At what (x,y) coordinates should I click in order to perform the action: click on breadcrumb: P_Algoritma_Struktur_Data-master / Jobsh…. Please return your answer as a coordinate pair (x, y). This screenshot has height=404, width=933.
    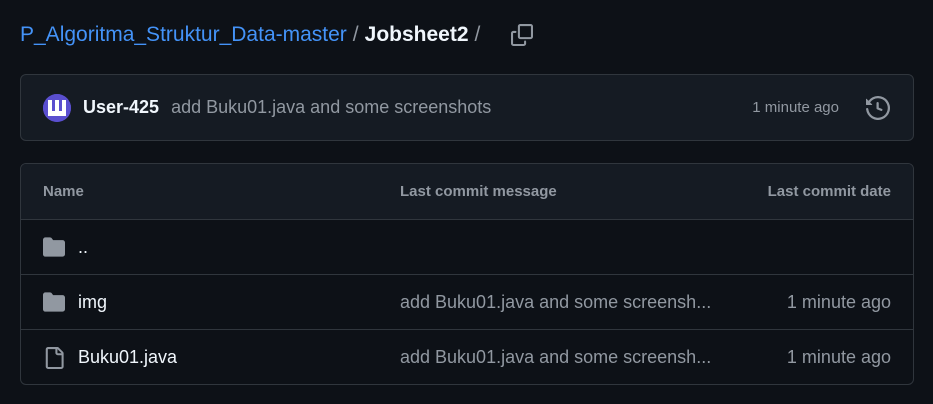
    Looking at the image, I should click on (277, 35).